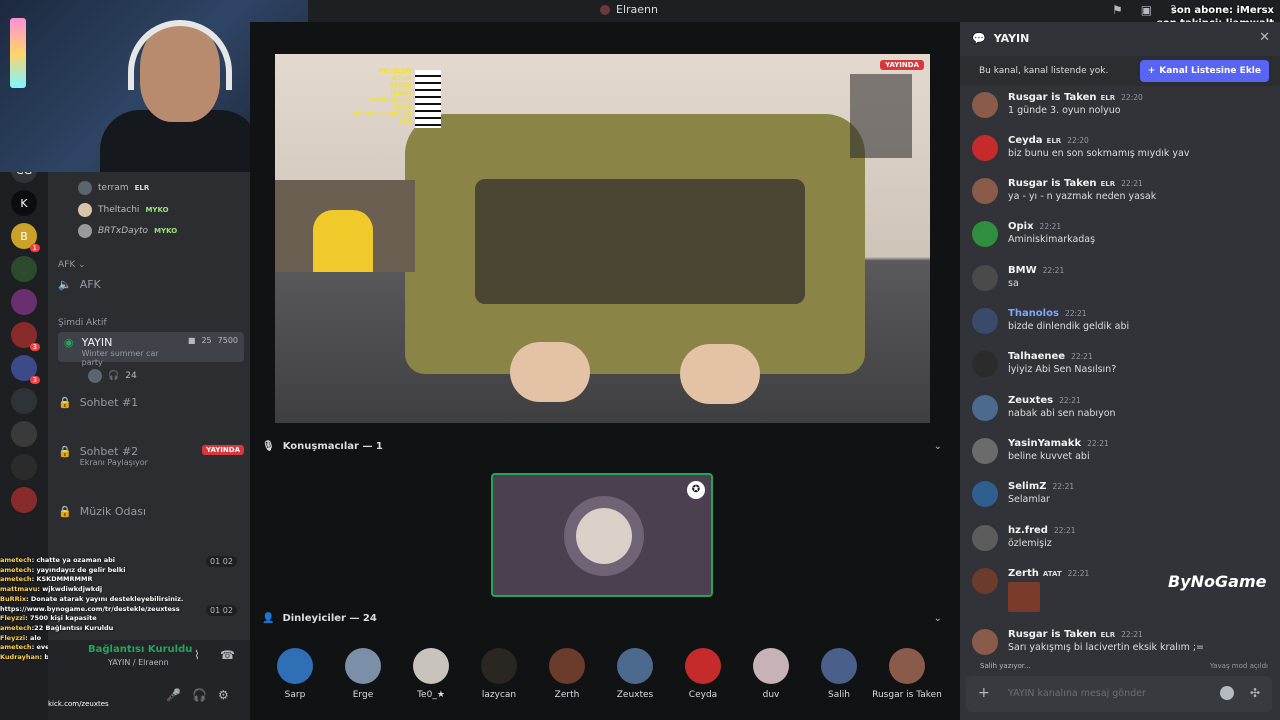 The height and width of the screenshot is (720, 1280). Describe the element at coordinates (213, 340) in the screenshot. I see `channel-stats: ■ 25 7500` at that location.